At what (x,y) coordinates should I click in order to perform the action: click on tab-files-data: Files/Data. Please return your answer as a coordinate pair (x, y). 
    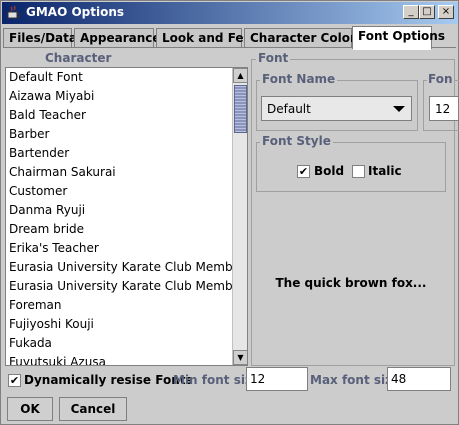
    Looking at the image, I should click on (40, 38).